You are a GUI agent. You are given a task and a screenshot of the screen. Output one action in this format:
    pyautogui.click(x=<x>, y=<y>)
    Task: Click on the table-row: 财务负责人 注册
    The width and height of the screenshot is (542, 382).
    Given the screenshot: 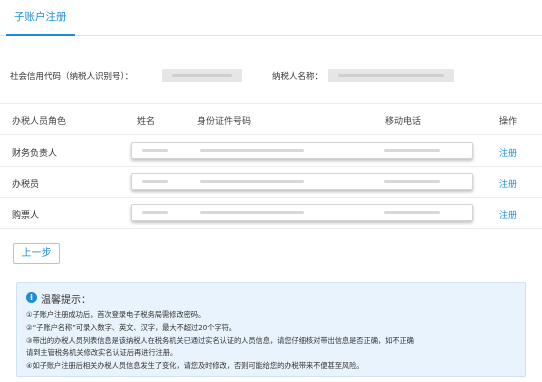 What is the action you would take?
    pyautogui.click(x=271, y=151)
    